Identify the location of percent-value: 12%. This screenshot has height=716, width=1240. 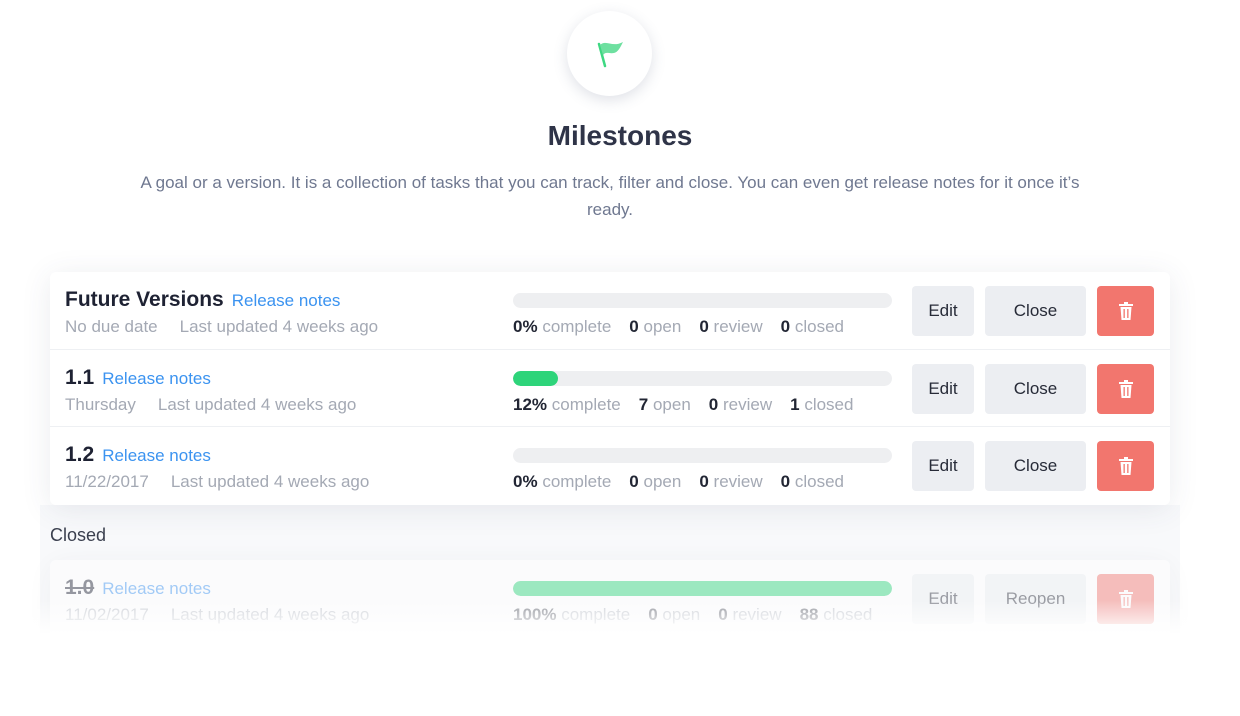
(530, 404).